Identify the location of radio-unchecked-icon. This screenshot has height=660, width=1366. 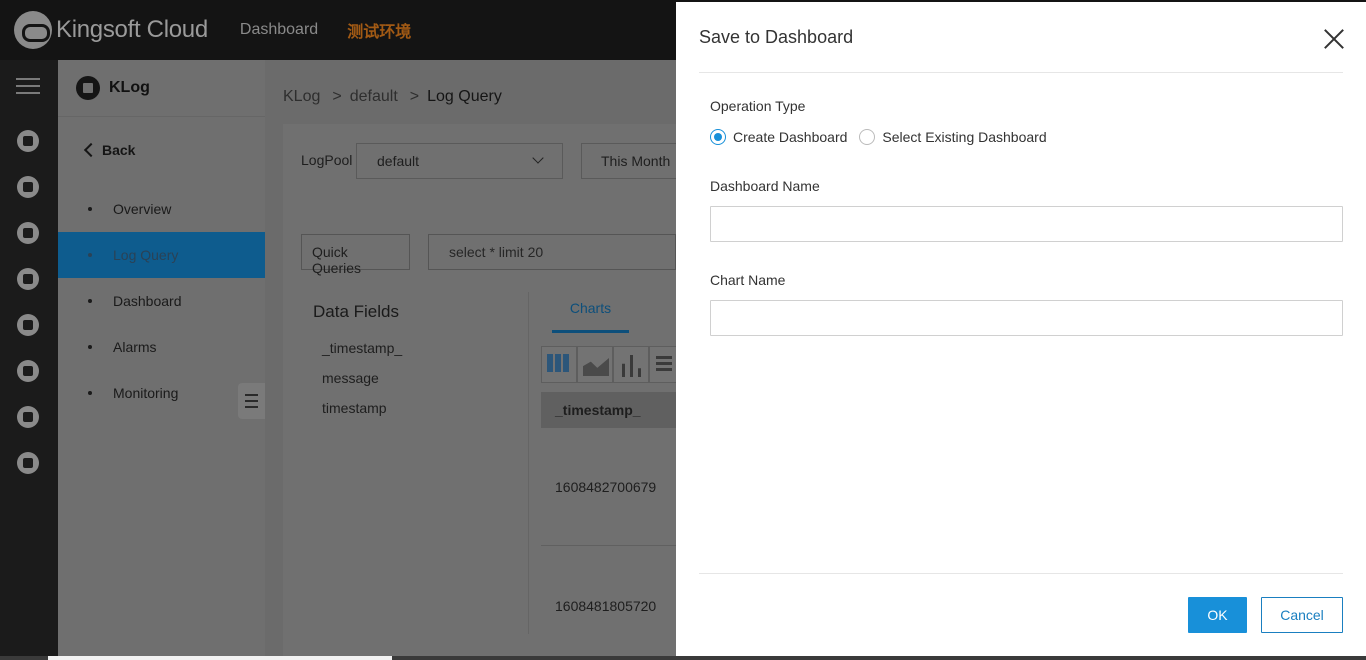
(867, 137).